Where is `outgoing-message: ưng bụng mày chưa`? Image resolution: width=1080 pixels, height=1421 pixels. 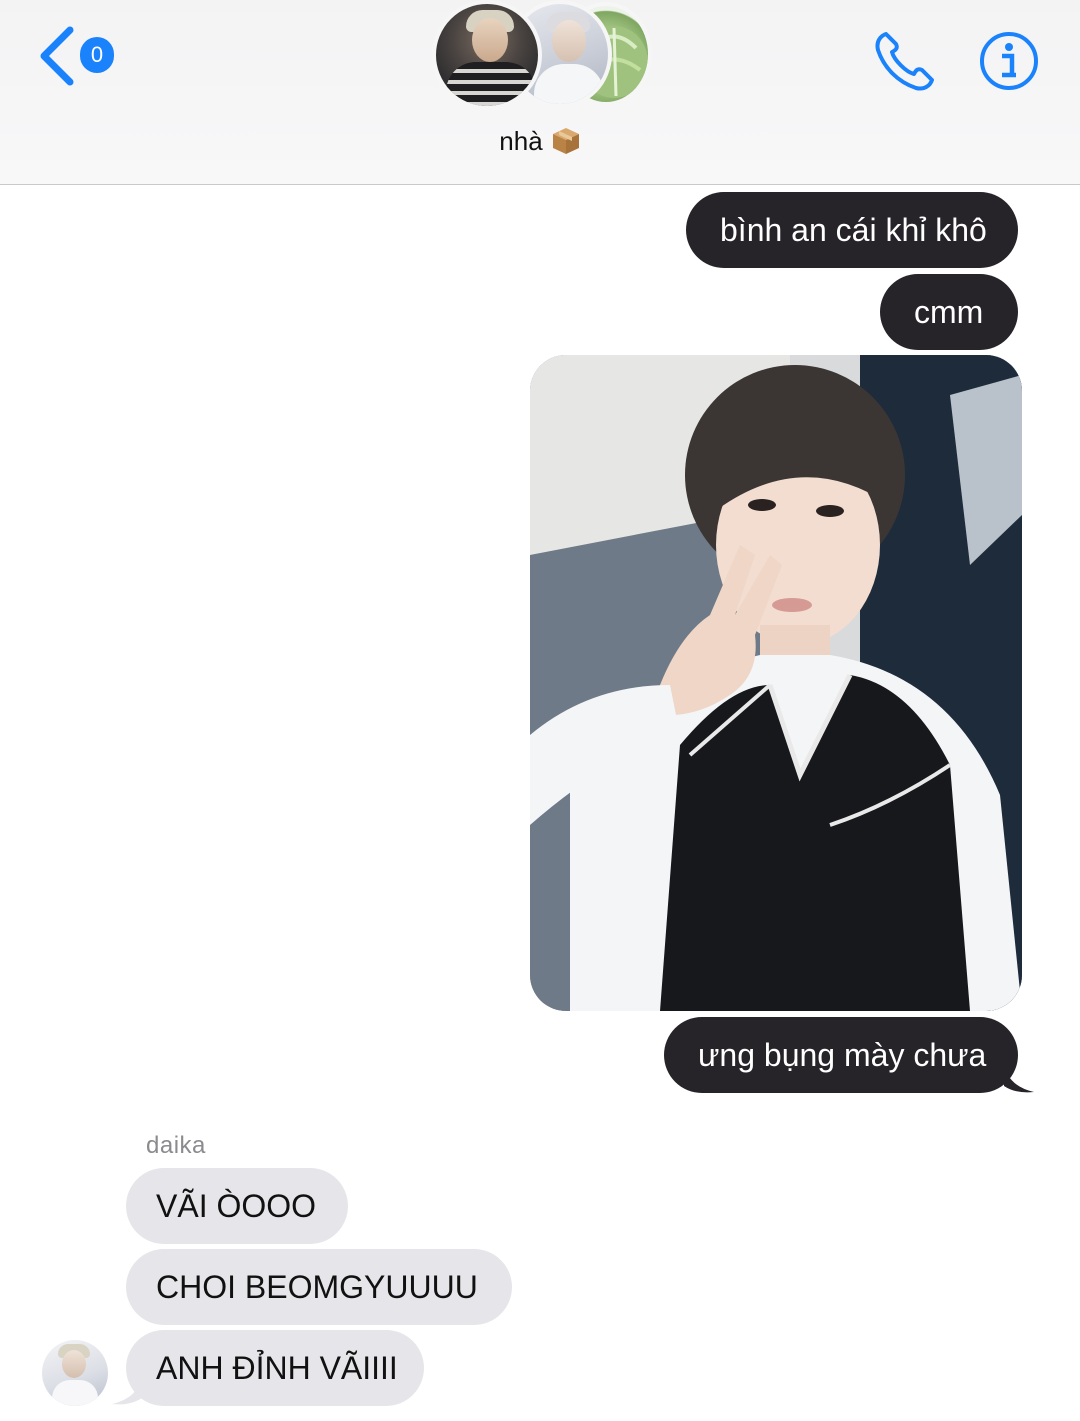
outgoing-message: ưng bụng mày chưa is located at coordinates (841, 1055).